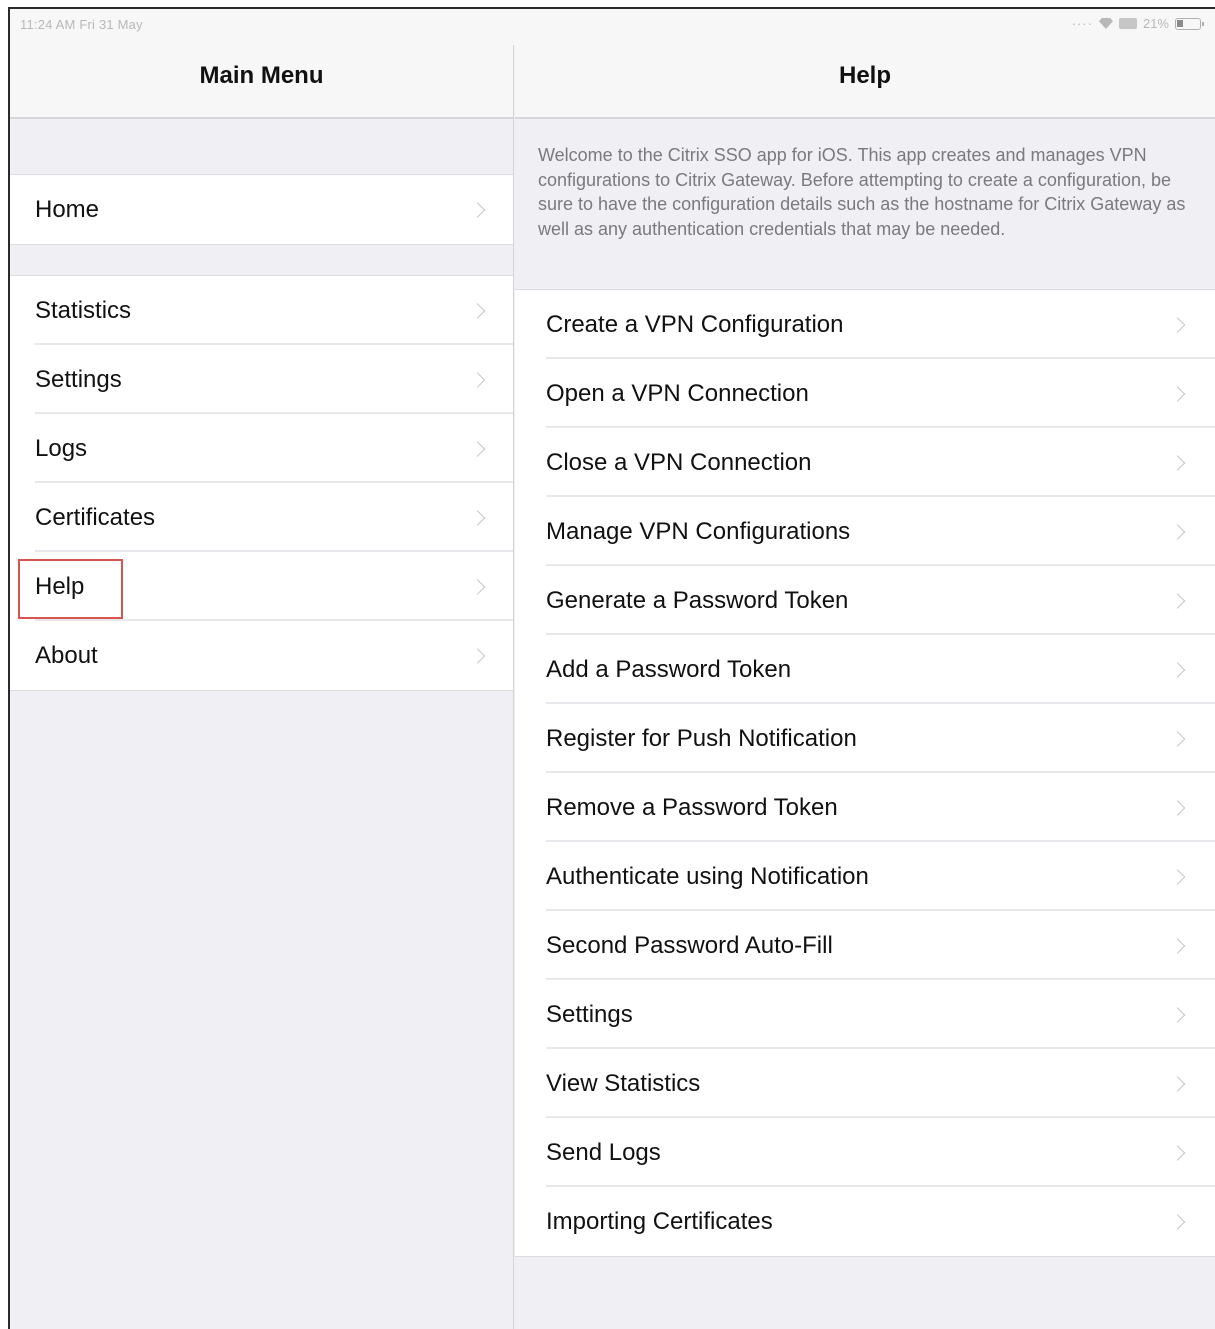 This screenshot has width=1215, height=1329. Describe the element at coordinates (701, 738) in the screenshot. I see `help-topic-label: Register for Push Notification` at that location.